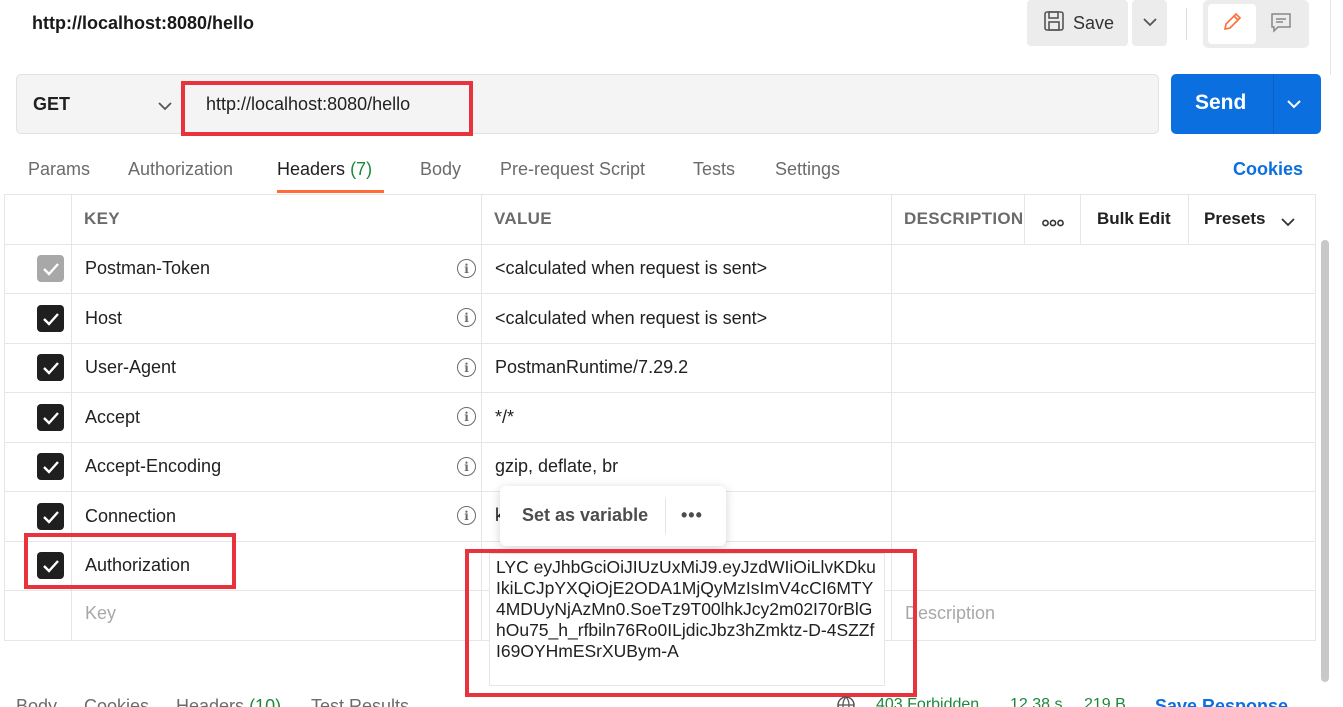 This screenshot has width=1343, height=707. What do you see at coordinates (440, 169) in the screenshot?
I see `tab-body: Body` at bounding box center [440, 169].